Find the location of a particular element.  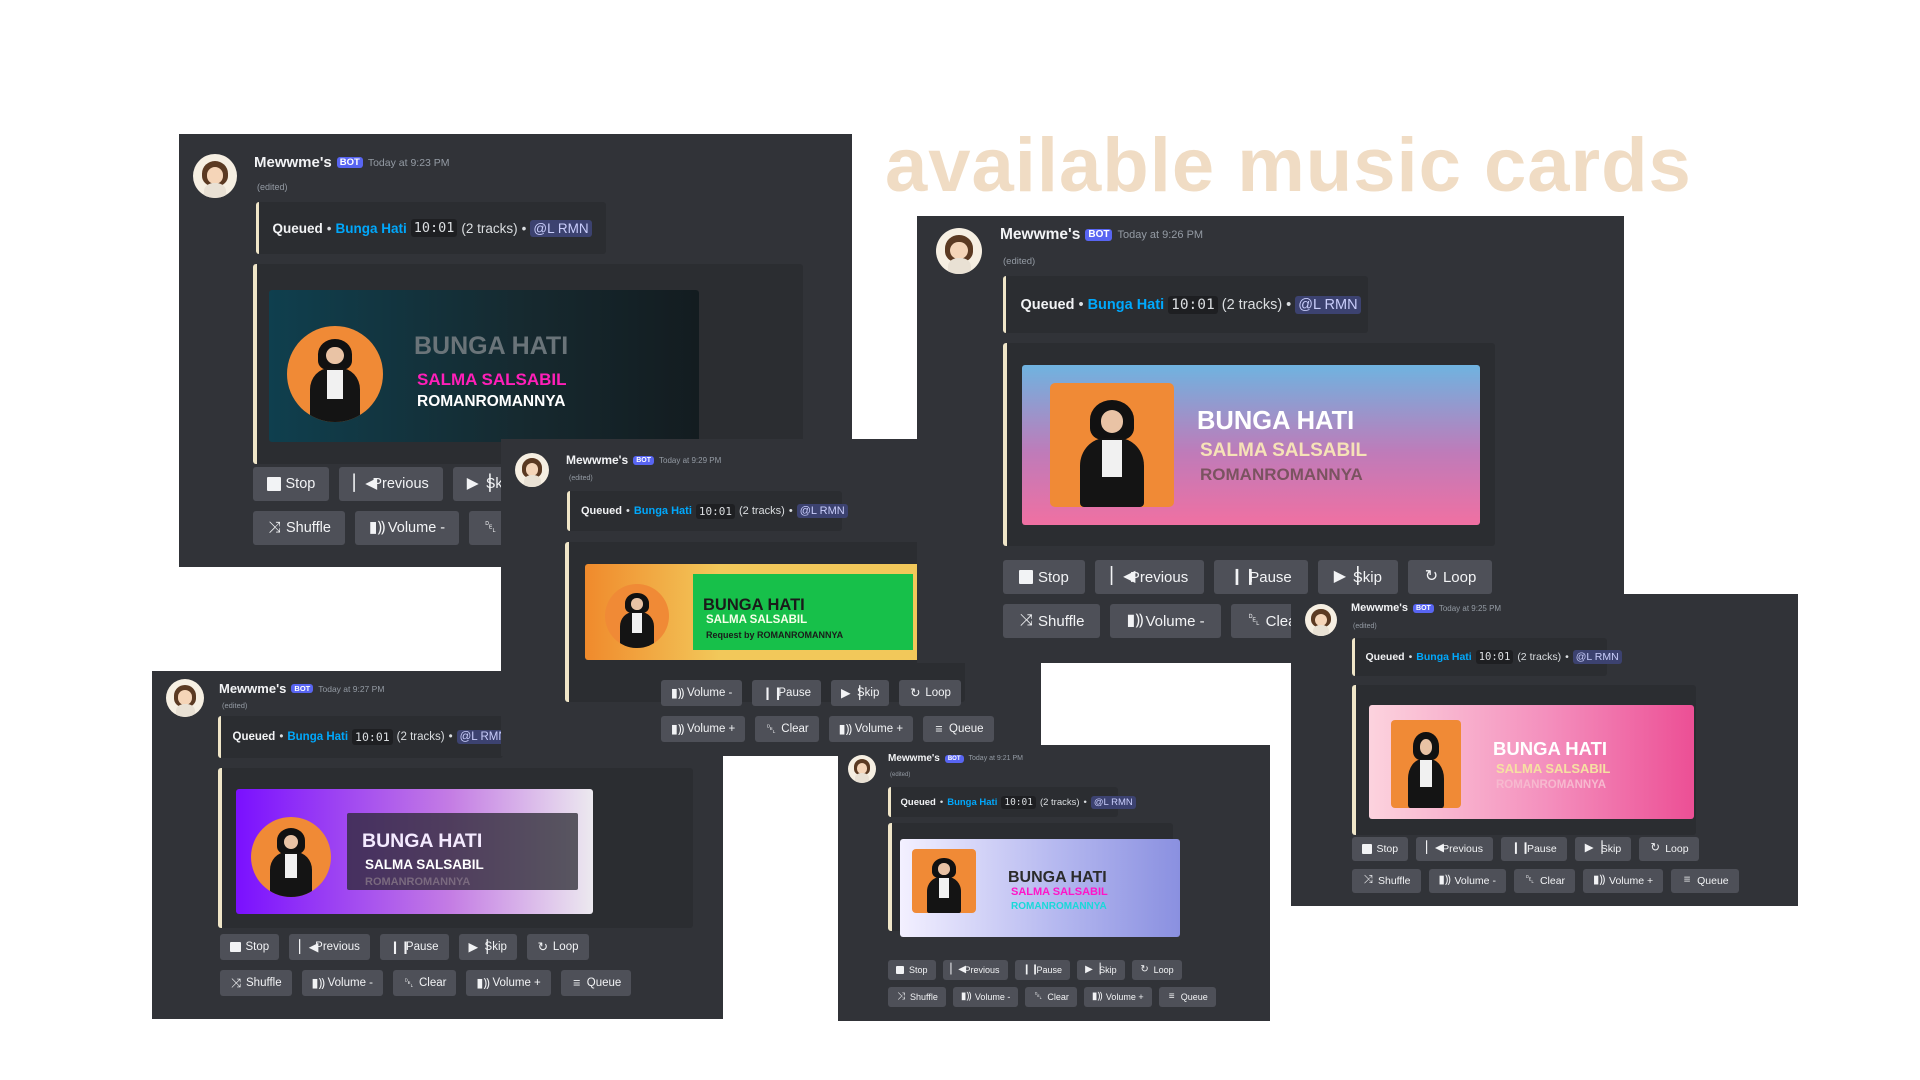

music-card-embed: BUNGA HATI SALMA SALSABIL ROMANROMANNYA is located at coordinates (1034, 880).